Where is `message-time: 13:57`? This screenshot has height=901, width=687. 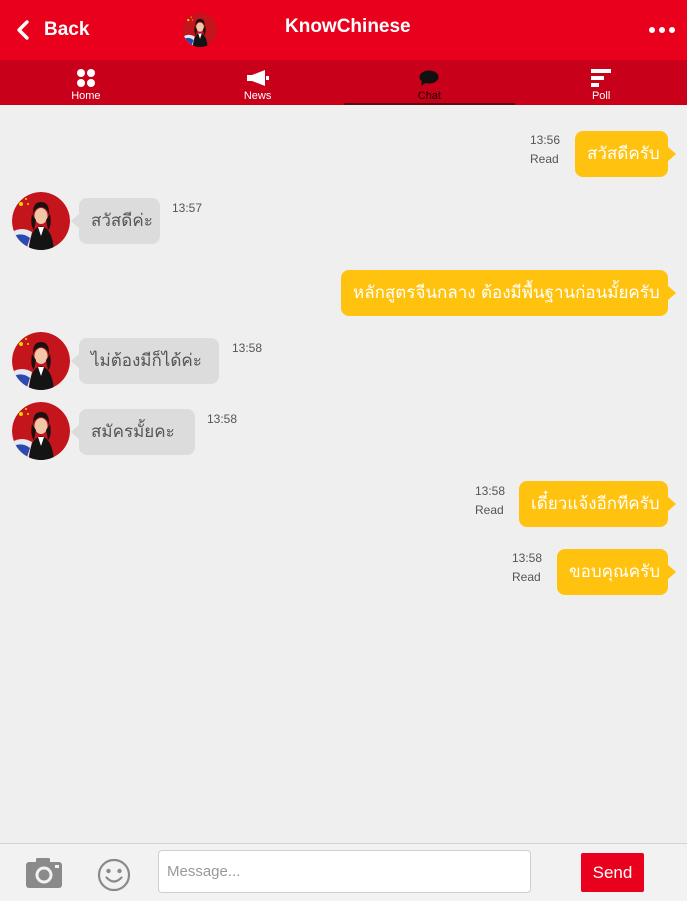
message-time: 13:57 is located at coordinates (187, 208).